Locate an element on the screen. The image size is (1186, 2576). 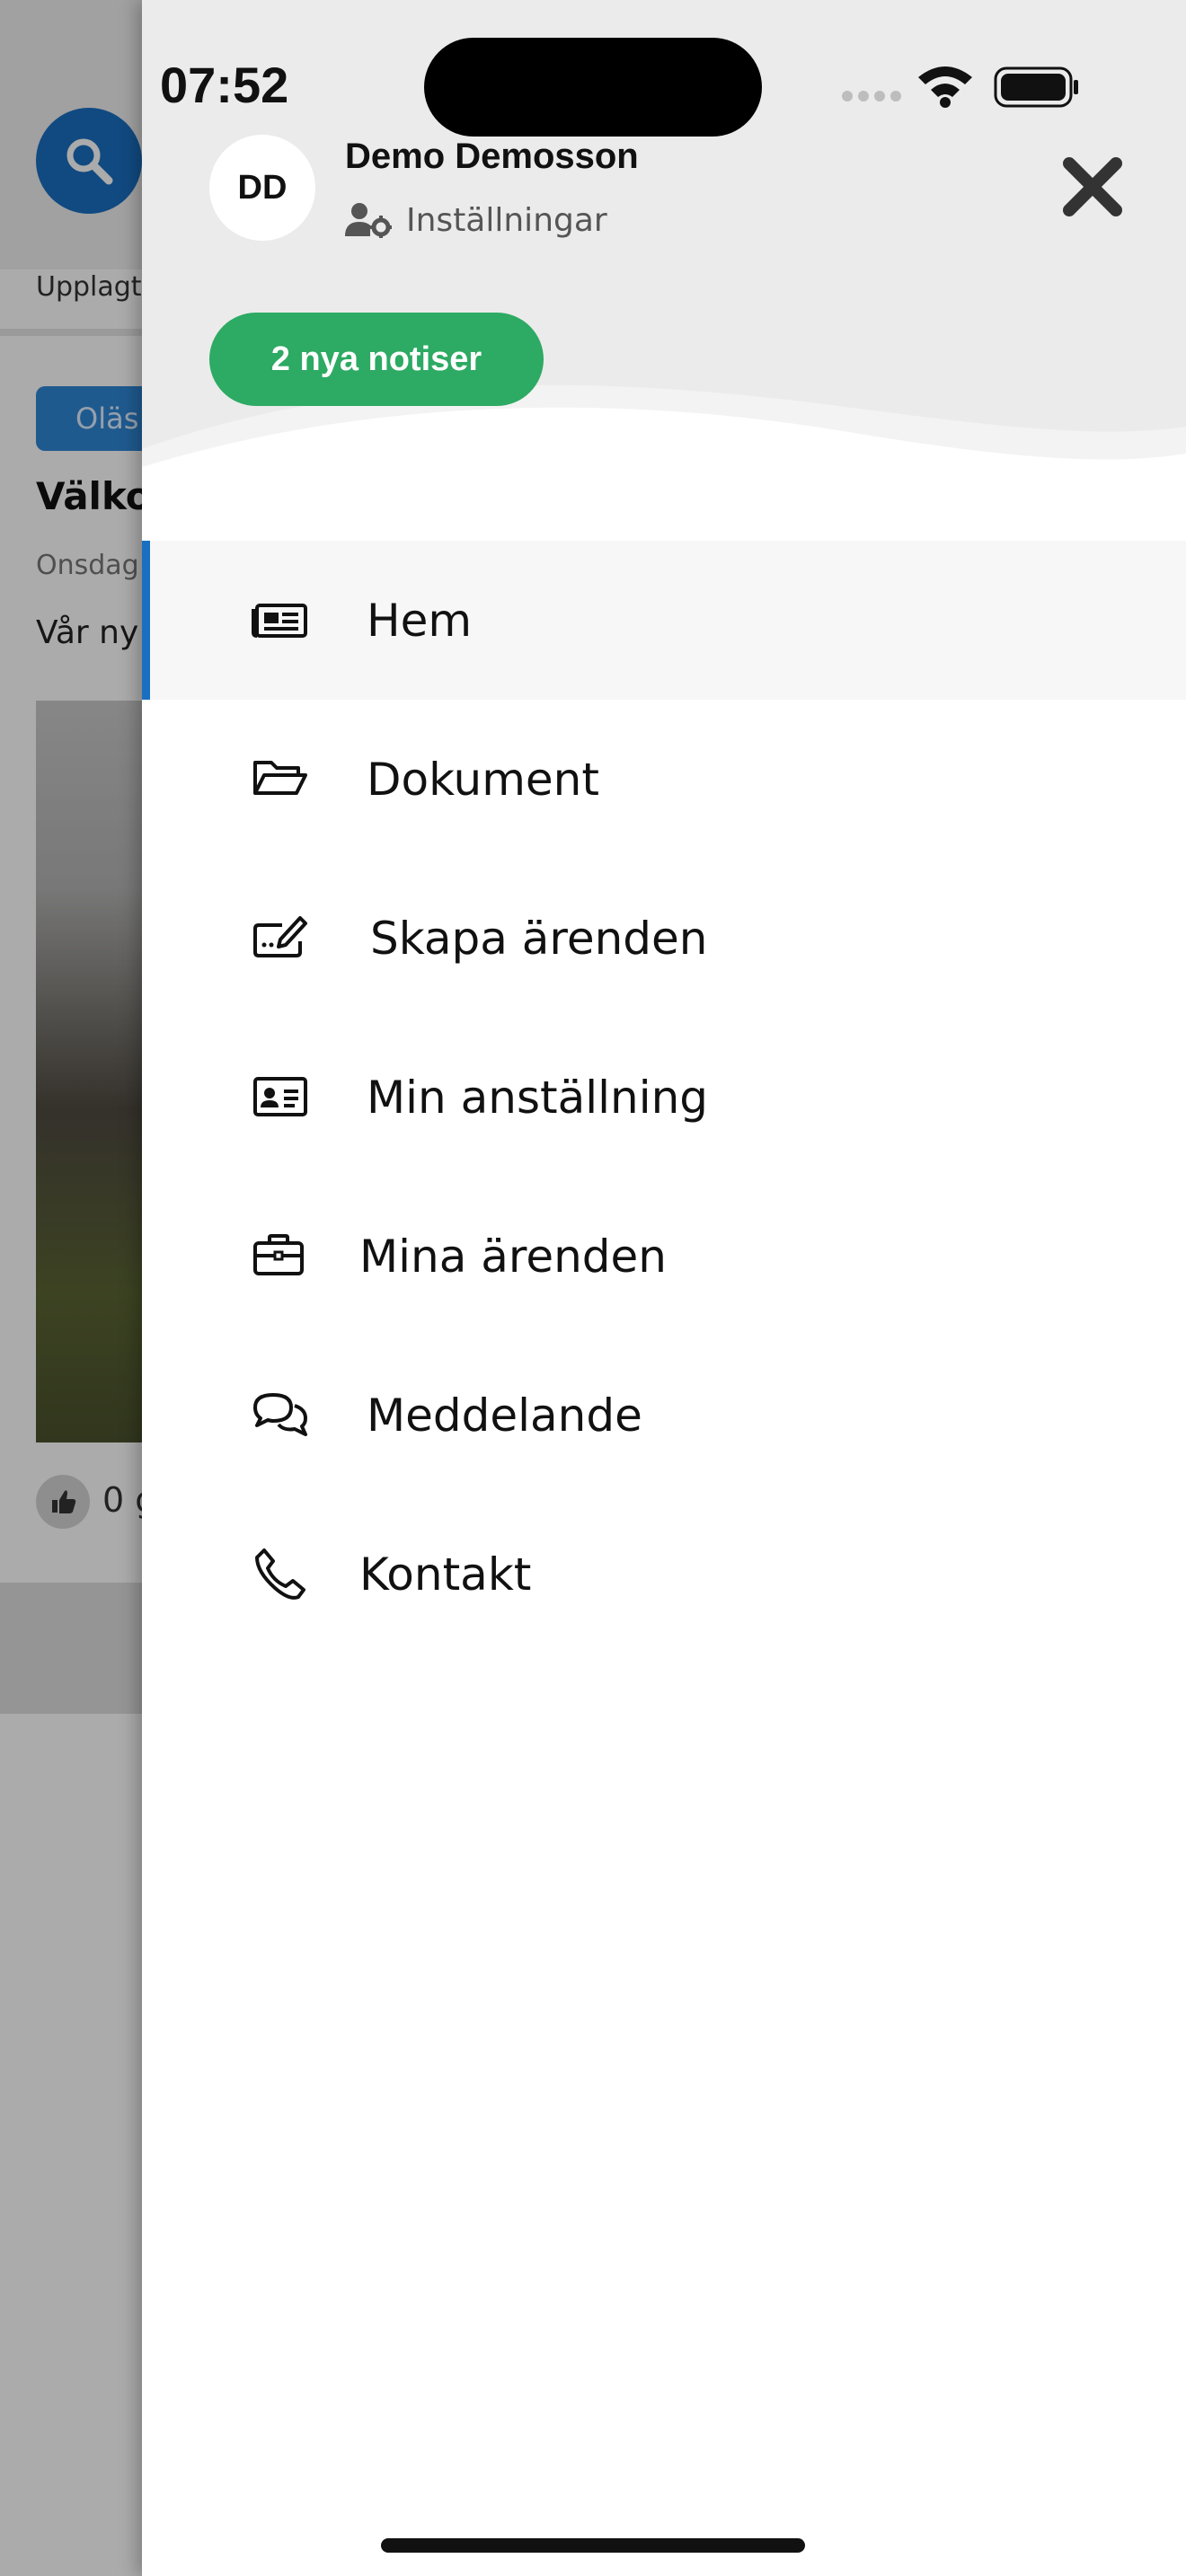
avatar: DD is located at coordinates (262, 188).